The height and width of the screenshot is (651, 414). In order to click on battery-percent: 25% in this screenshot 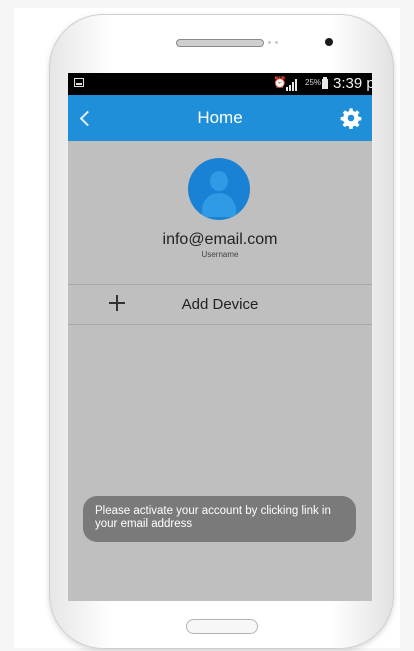, I will do `click(313, 82)`.